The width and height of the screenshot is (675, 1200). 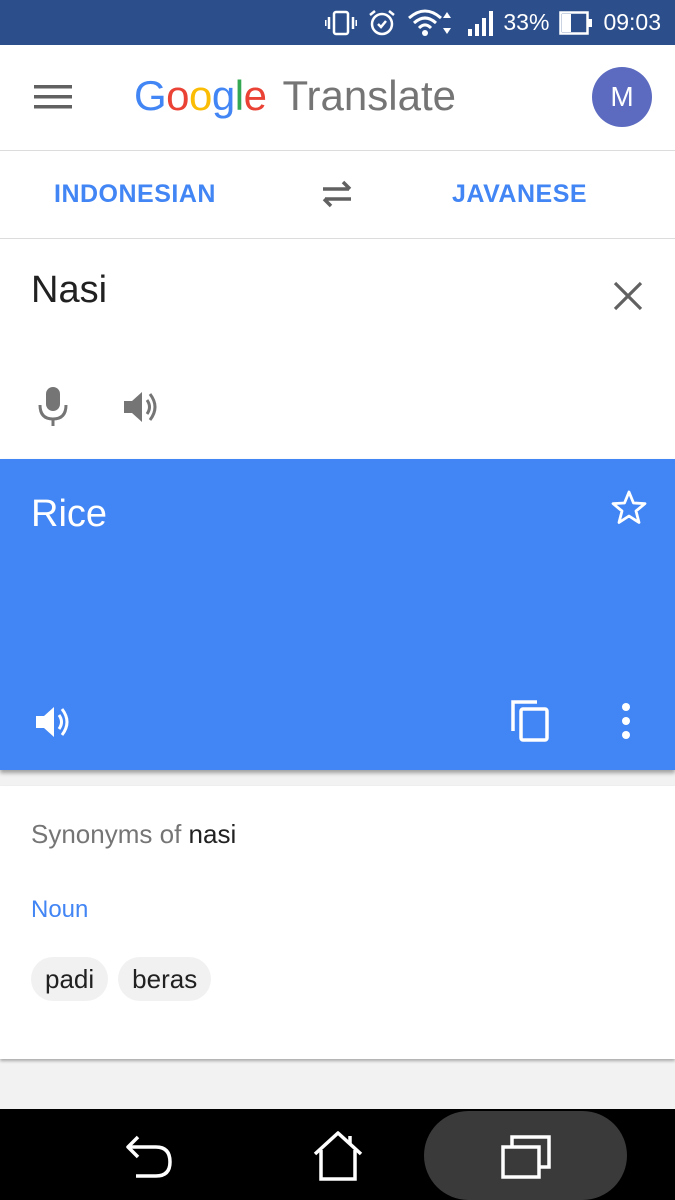 I want to click on status-bar: 33% 09:03, so click(x=337, y=22).